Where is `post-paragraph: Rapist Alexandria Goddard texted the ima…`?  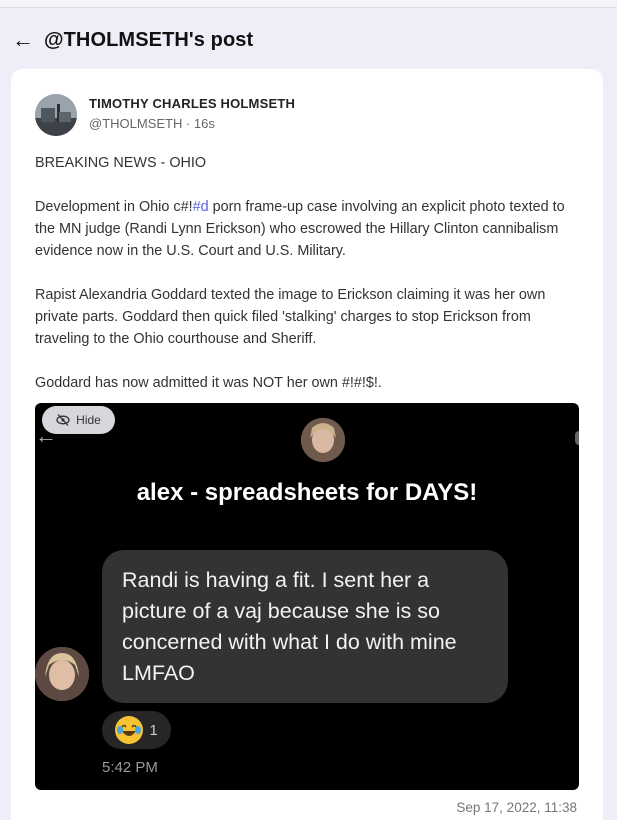
post-paragraph: Rapist Alexandria Goddard texted the ima… is located at coordinates (290, 317).